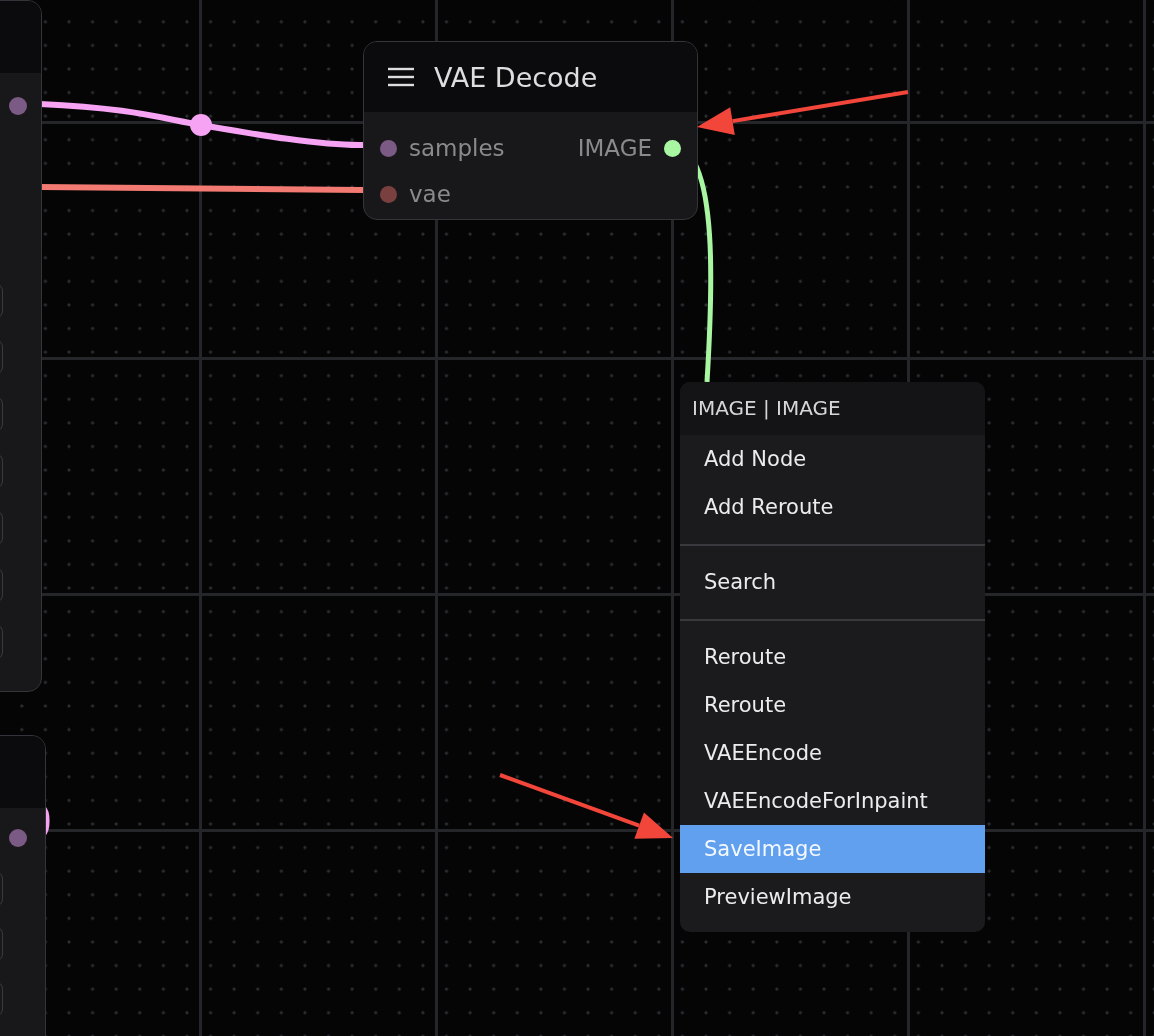 This screenshot has width=1154, height=1036. I want to click on output-slot-dot, so click(672, 148).